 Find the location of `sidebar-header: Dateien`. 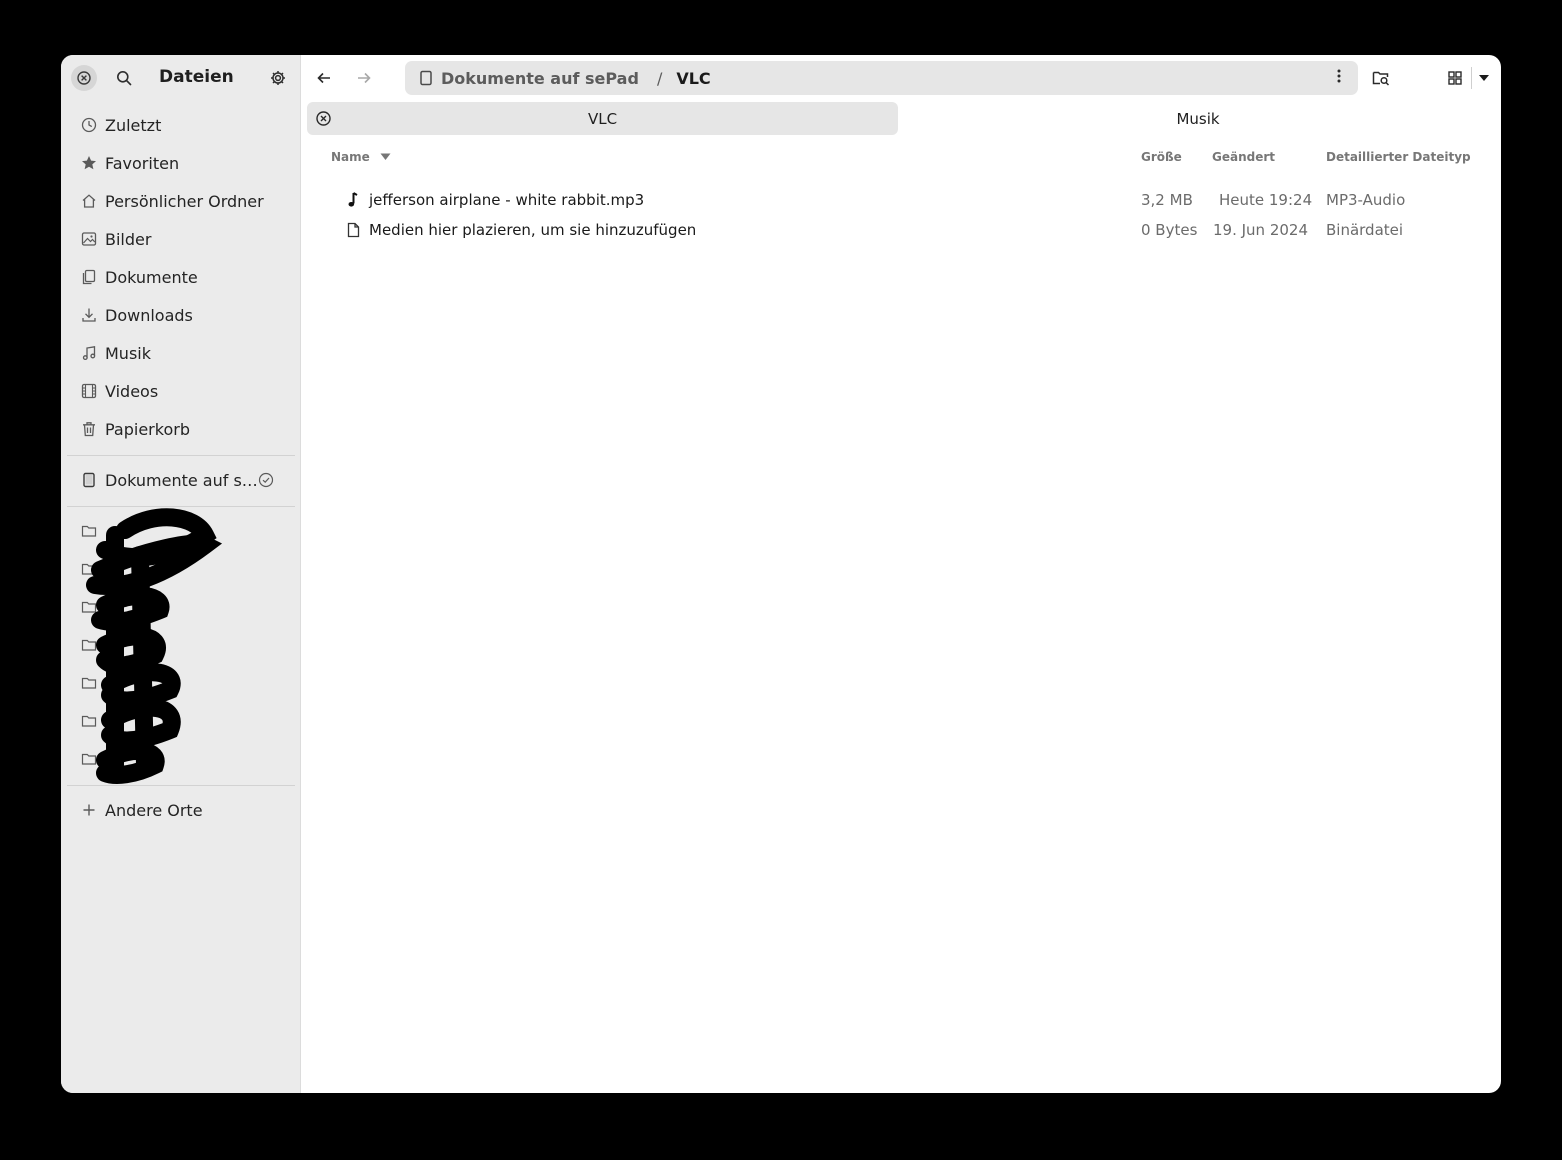

sidebar-header: Dateien is located at coordinates (180, 78).